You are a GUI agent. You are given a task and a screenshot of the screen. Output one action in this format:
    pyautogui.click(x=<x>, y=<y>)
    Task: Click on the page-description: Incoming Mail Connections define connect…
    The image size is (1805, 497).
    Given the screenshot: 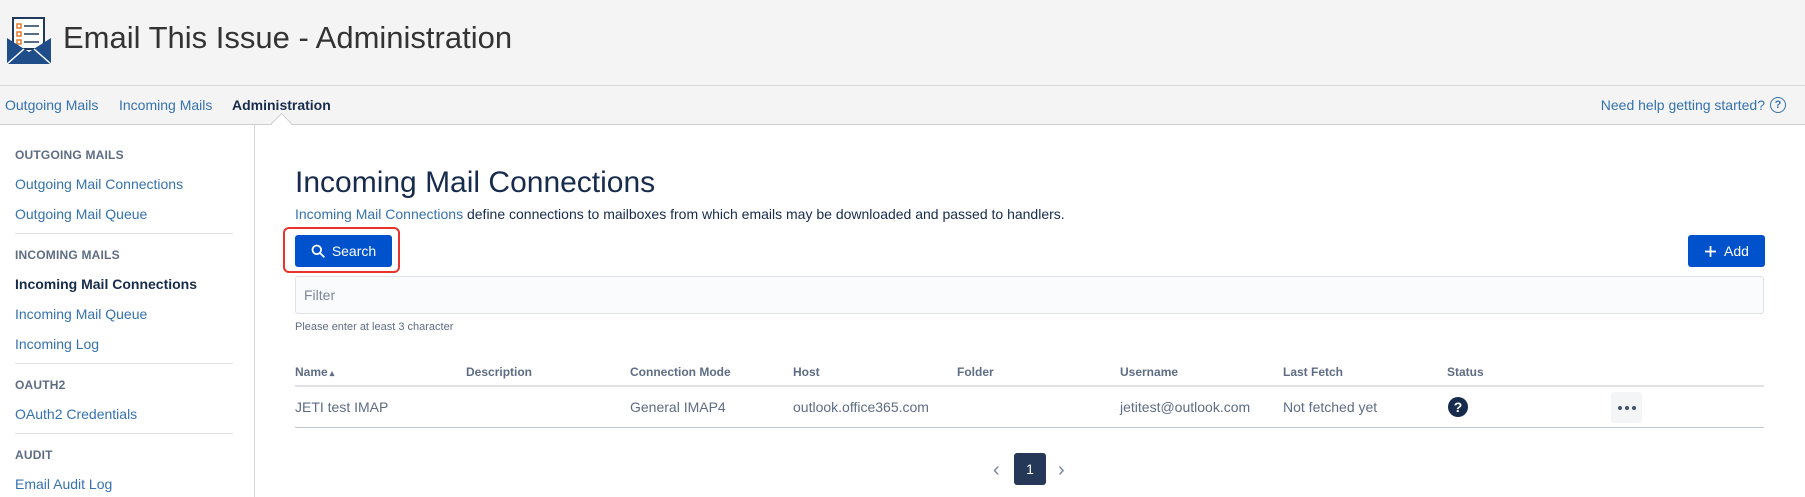 What is the action you would take?
    pyautogui.click(x=680, y=214)
    